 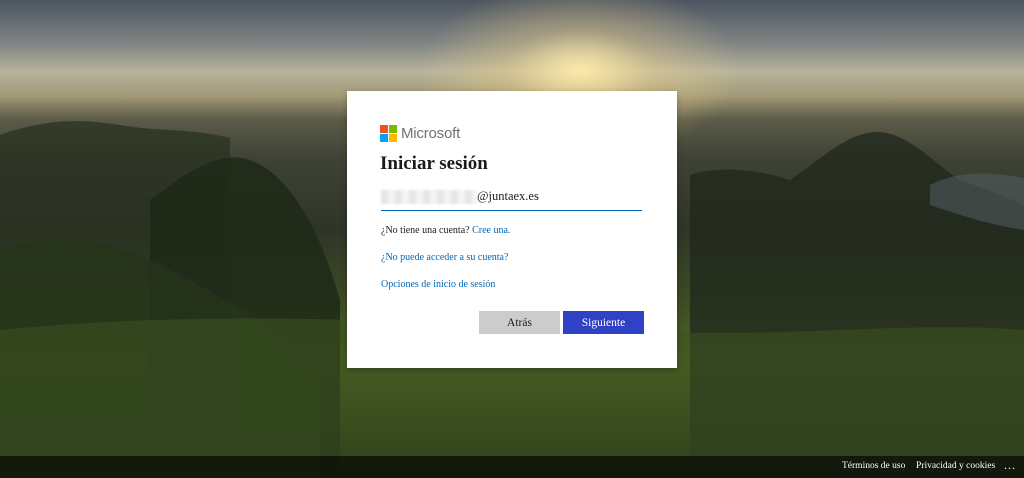 What do you see at coordinates (429, 197) in the screenshot?
I see `redacted-username` at bounding box center [429, 197].